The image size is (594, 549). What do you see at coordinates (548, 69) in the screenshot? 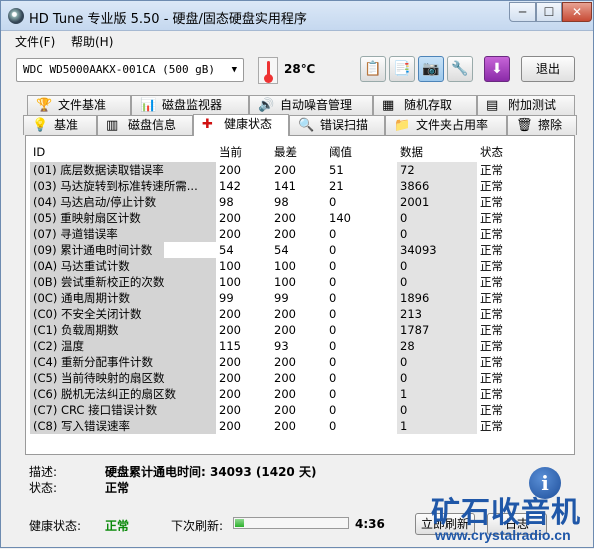
I see `exit-button: 退出` at bounding box center [548, 69].